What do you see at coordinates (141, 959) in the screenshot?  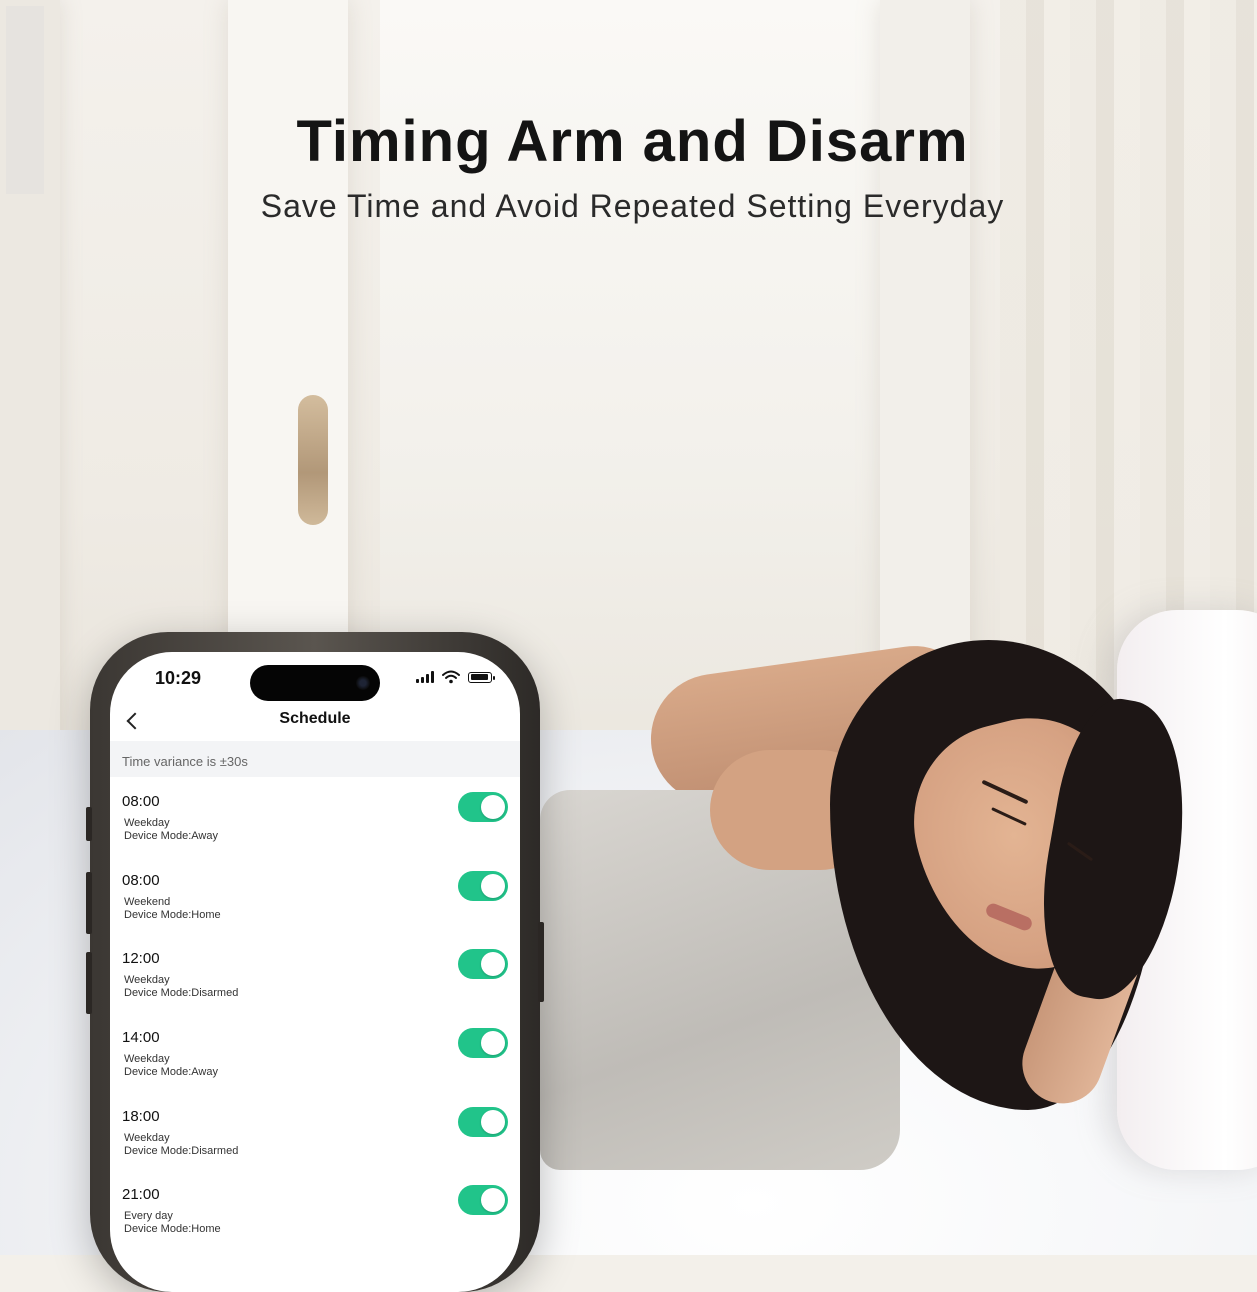 I see `schedule-time: 12:00` at bounding box center [141, 959].